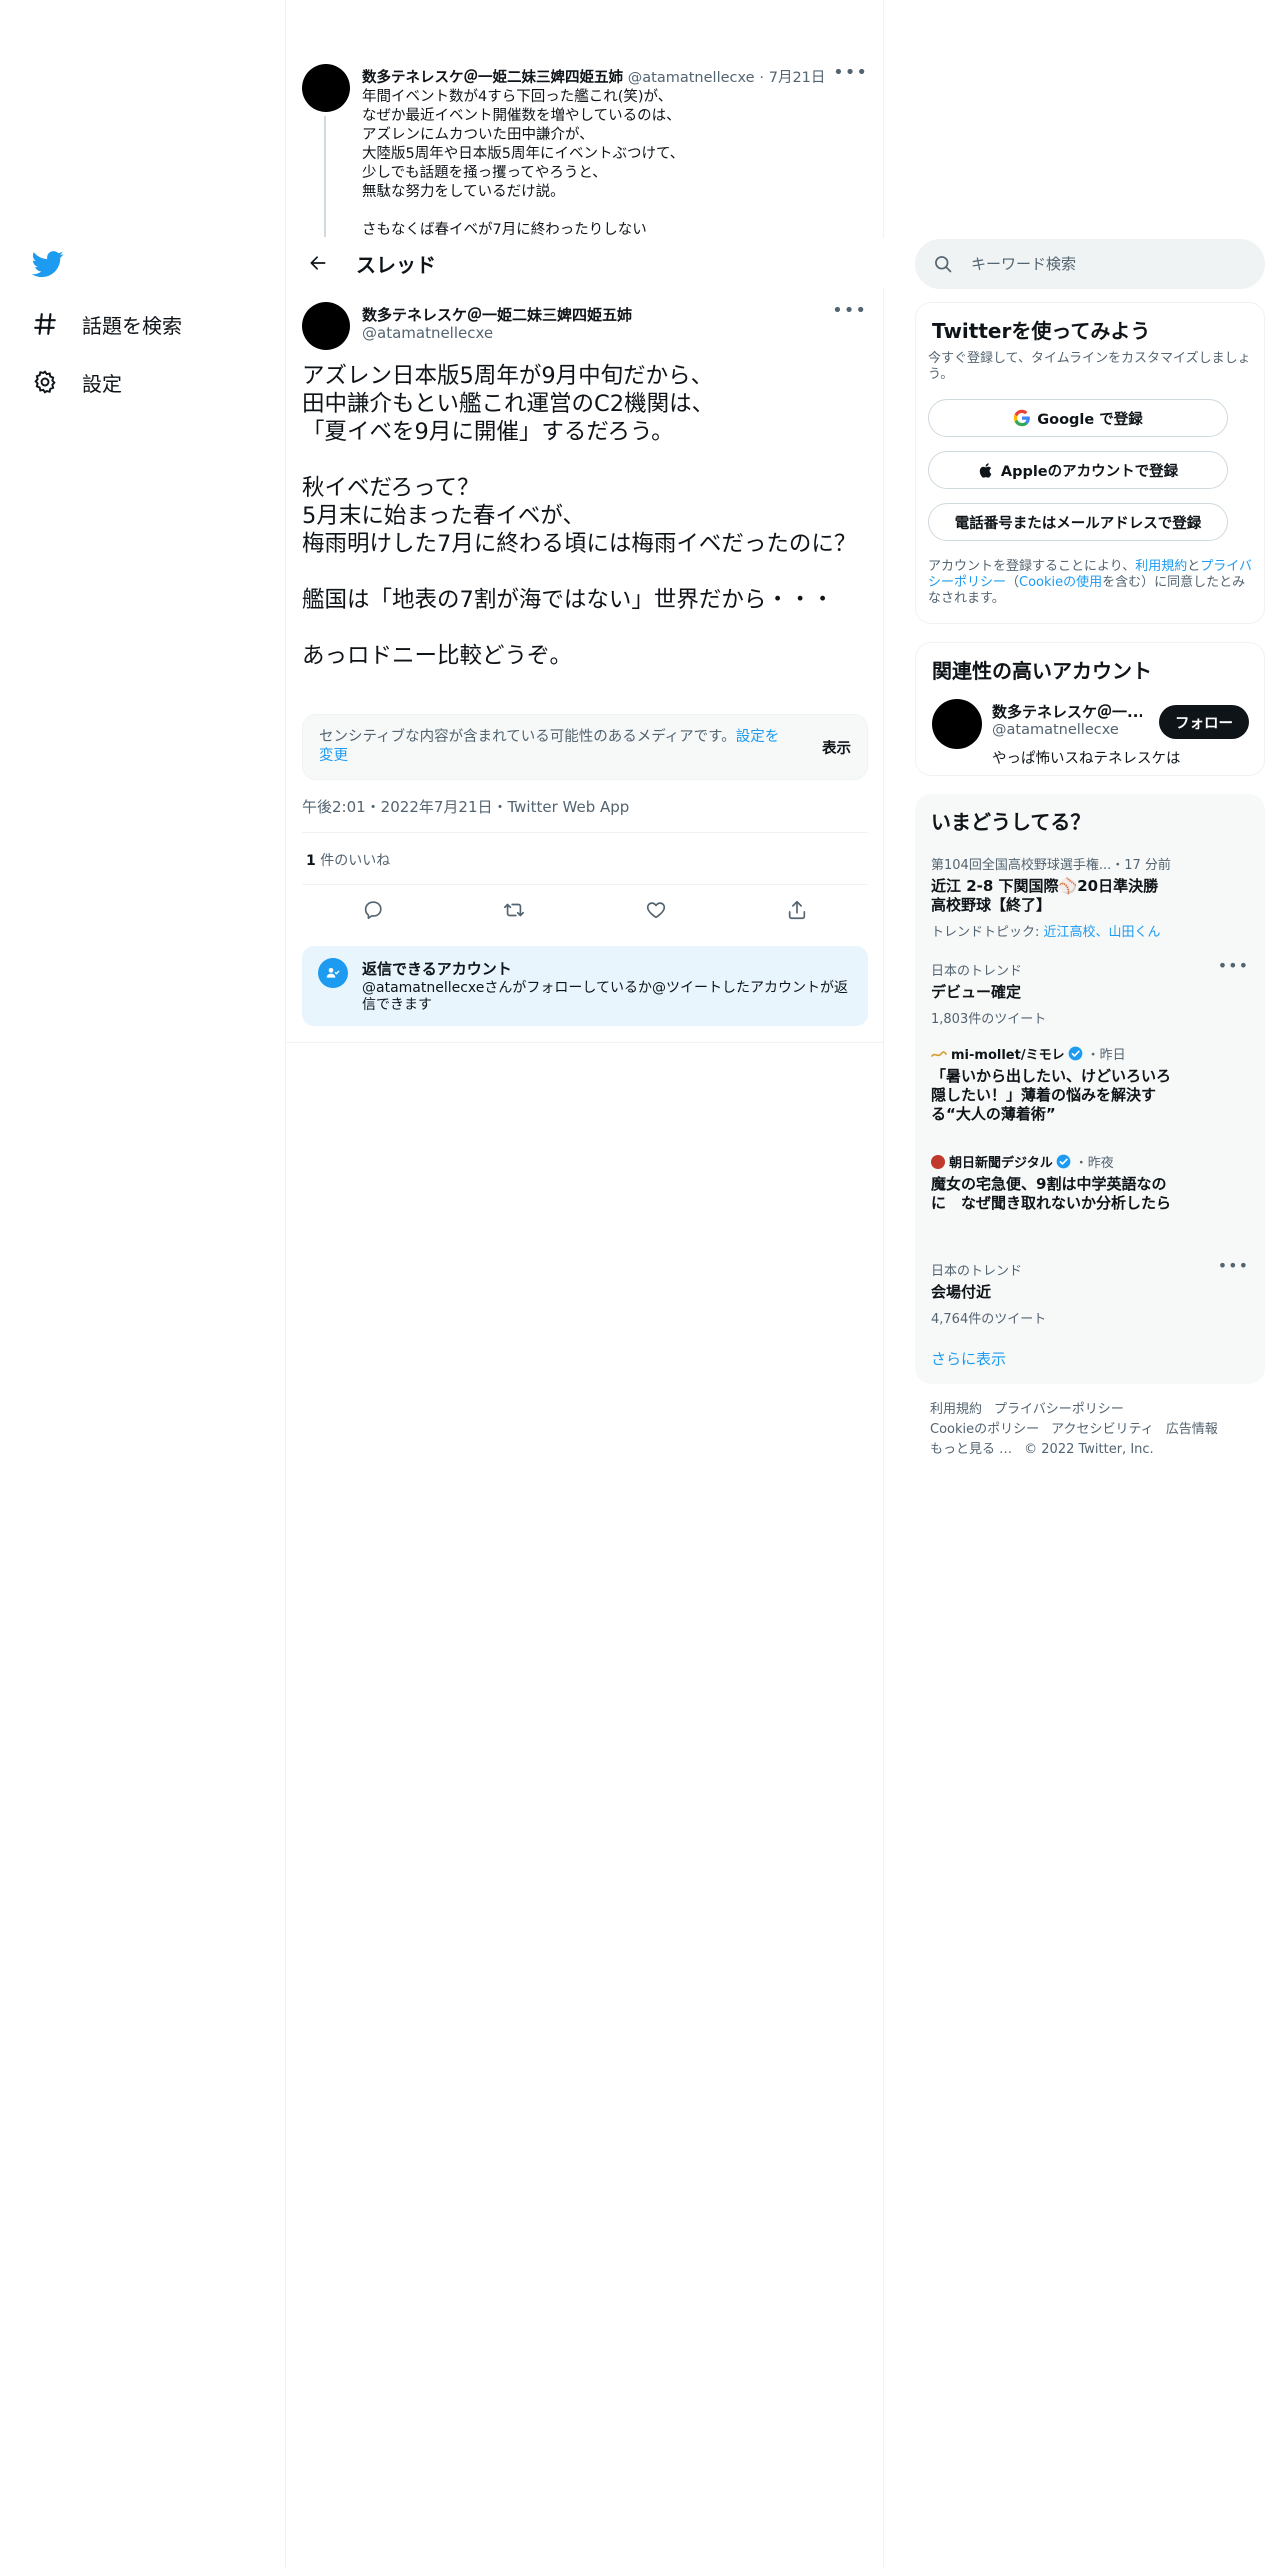 This screenshot has height=2568, width=1284. I want to click on trend-count: 4,764件のツイート, so click(989, 1319).